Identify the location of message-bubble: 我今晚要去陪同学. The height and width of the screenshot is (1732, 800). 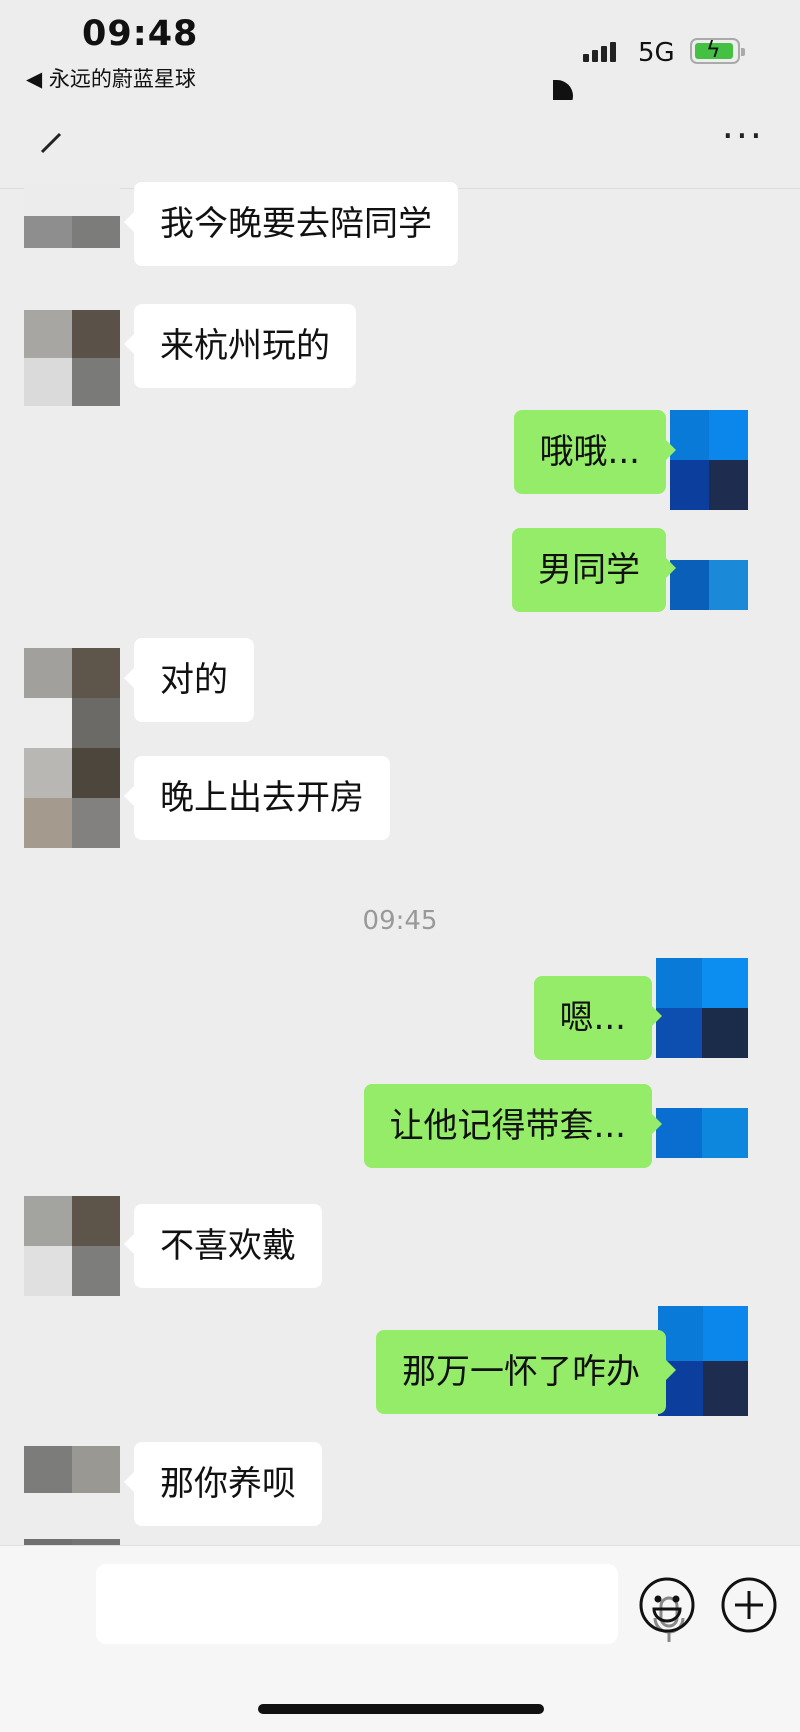
(291, 224).